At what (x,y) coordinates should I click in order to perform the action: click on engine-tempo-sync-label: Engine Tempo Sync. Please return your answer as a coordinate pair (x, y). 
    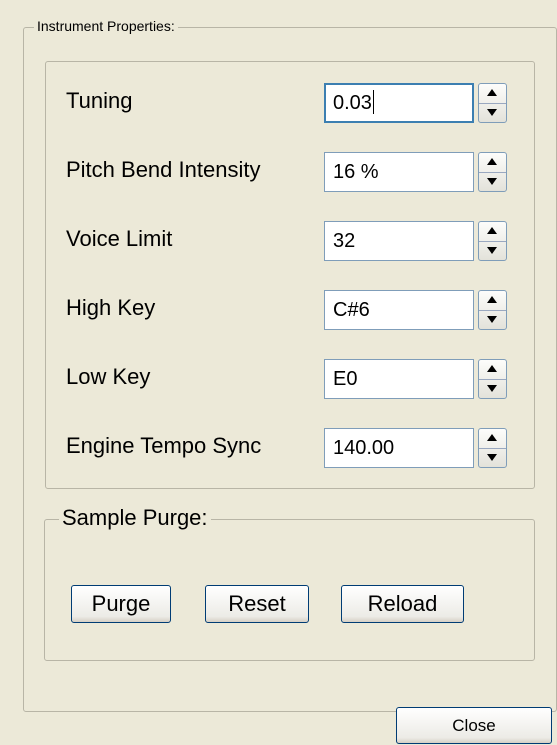
    Looking at the image, I should click on (164, 445).